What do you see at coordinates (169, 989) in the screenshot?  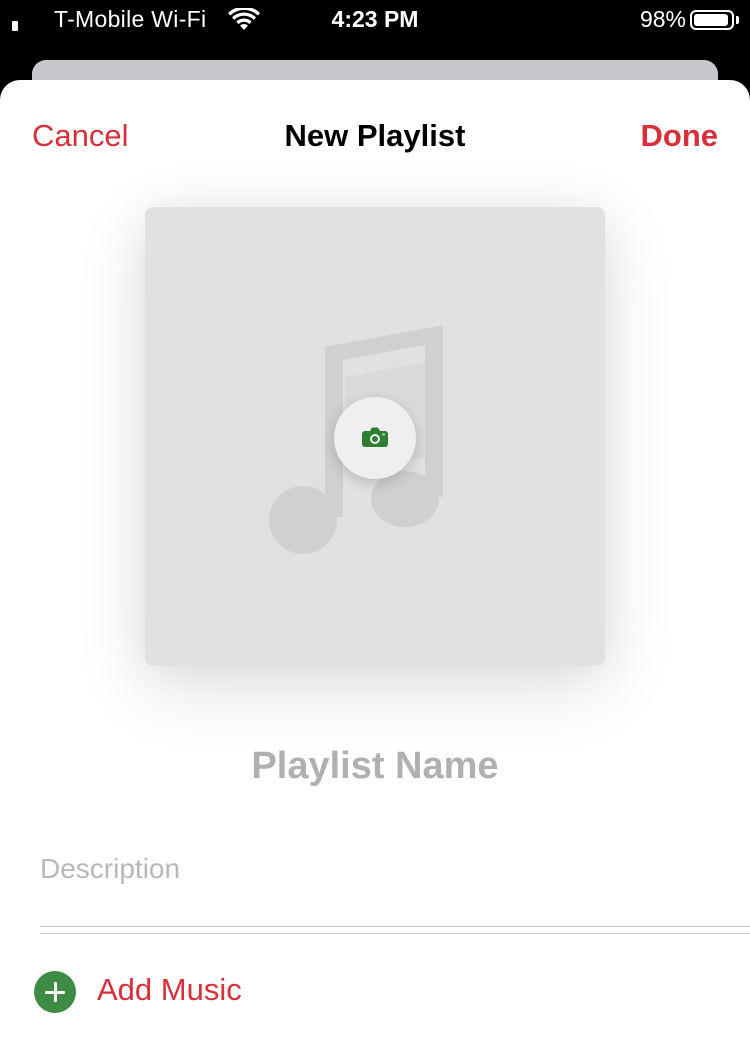 I see `add-music-label: Add Music` at bounding box center [169, 989].